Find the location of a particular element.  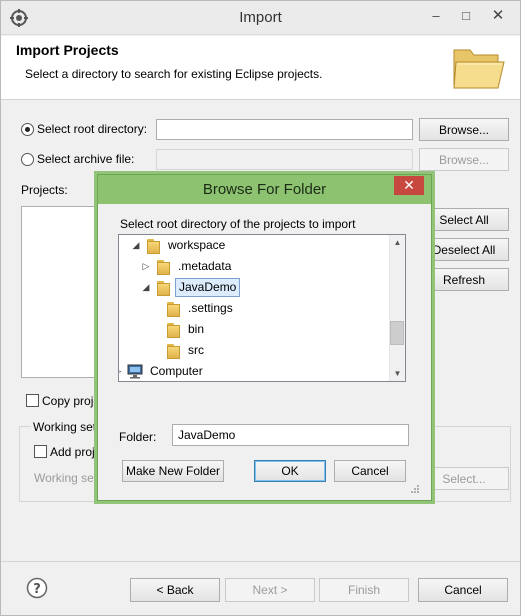

minimize-icon: – is located at coordinates (436, 15).